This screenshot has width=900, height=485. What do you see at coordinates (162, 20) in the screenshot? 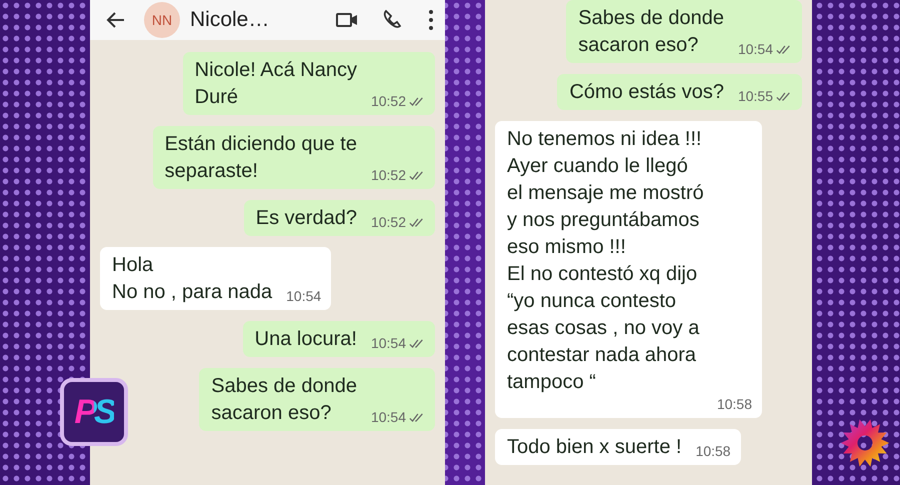
I see `contact-avatar: NN` at bounding box center [162, 20].